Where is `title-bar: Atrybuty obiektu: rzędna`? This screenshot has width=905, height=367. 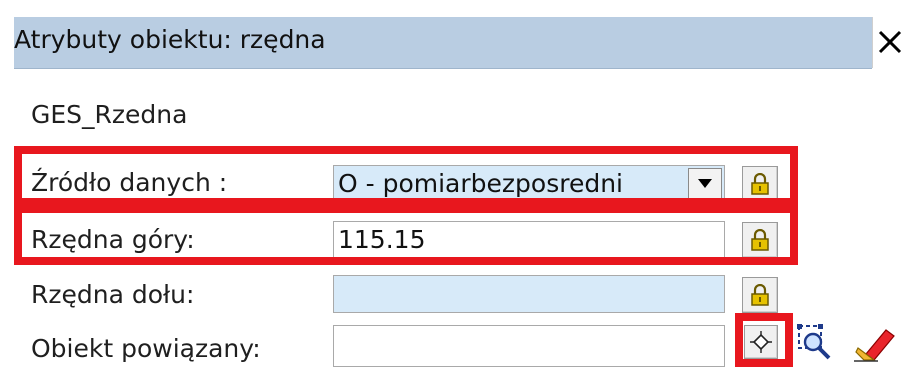 title-bar: Atrybuty obiektu: rzędna is located at coordinates (443, 43).